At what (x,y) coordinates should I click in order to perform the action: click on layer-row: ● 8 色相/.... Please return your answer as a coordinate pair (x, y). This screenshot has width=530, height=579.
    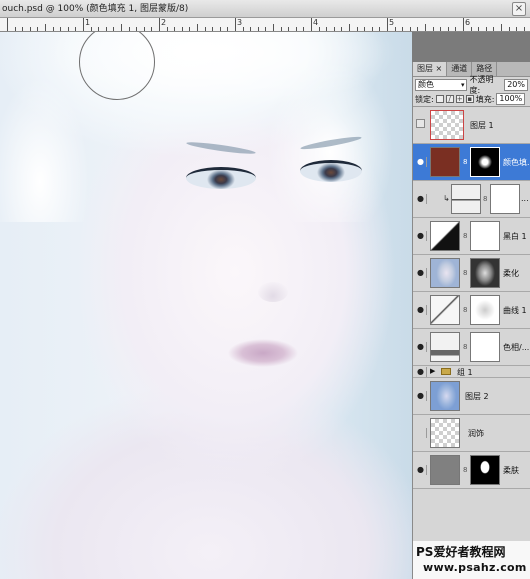
    Looking at the image, I should click on (471, 347).